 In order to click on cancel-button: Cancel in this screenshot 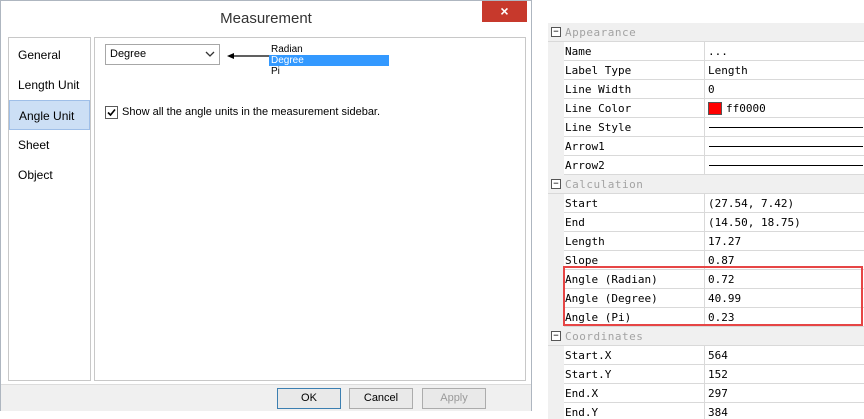, I will do `click(381, 398)`.